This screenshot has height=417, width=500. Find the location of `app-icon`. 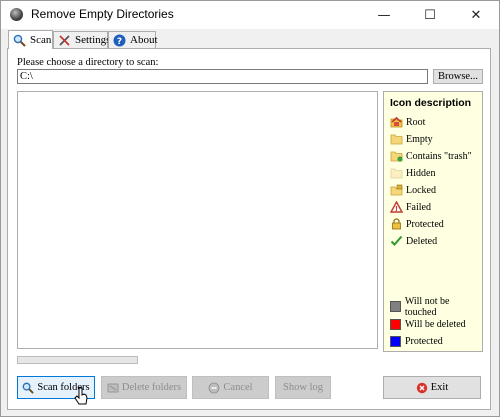

app-icon is located at coordinates (16, 14).